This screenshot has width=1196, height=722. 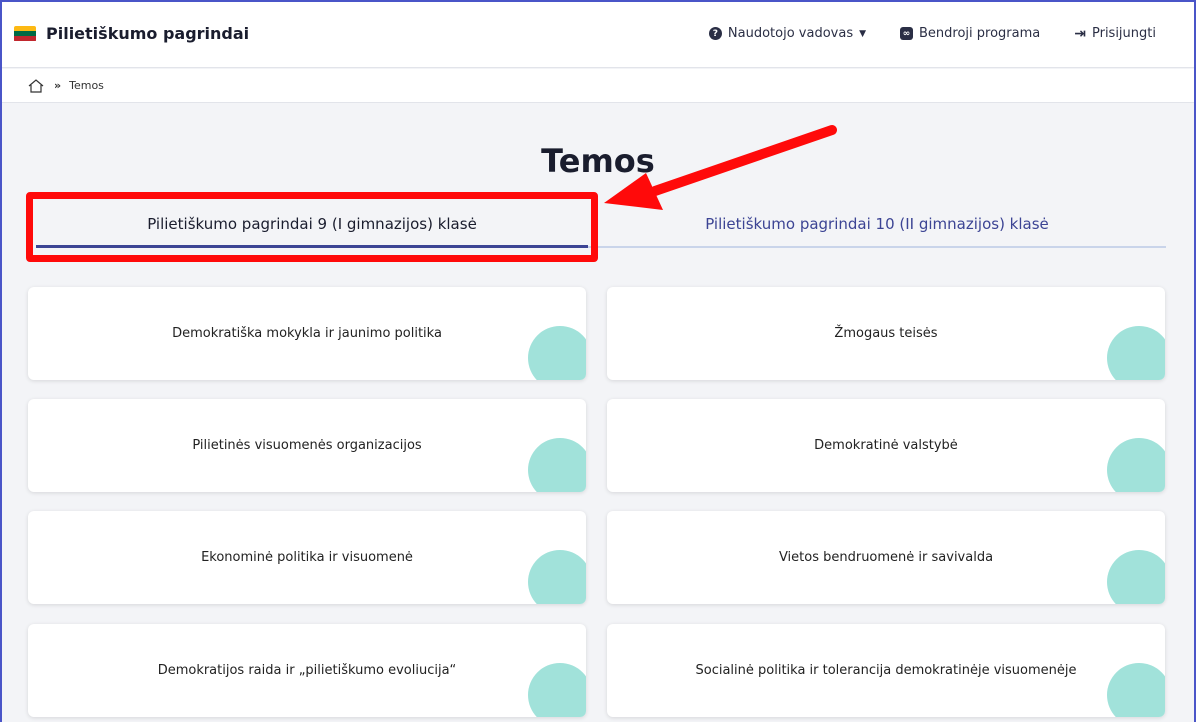 I want to click on home-icon, so click(x=36, y=85).